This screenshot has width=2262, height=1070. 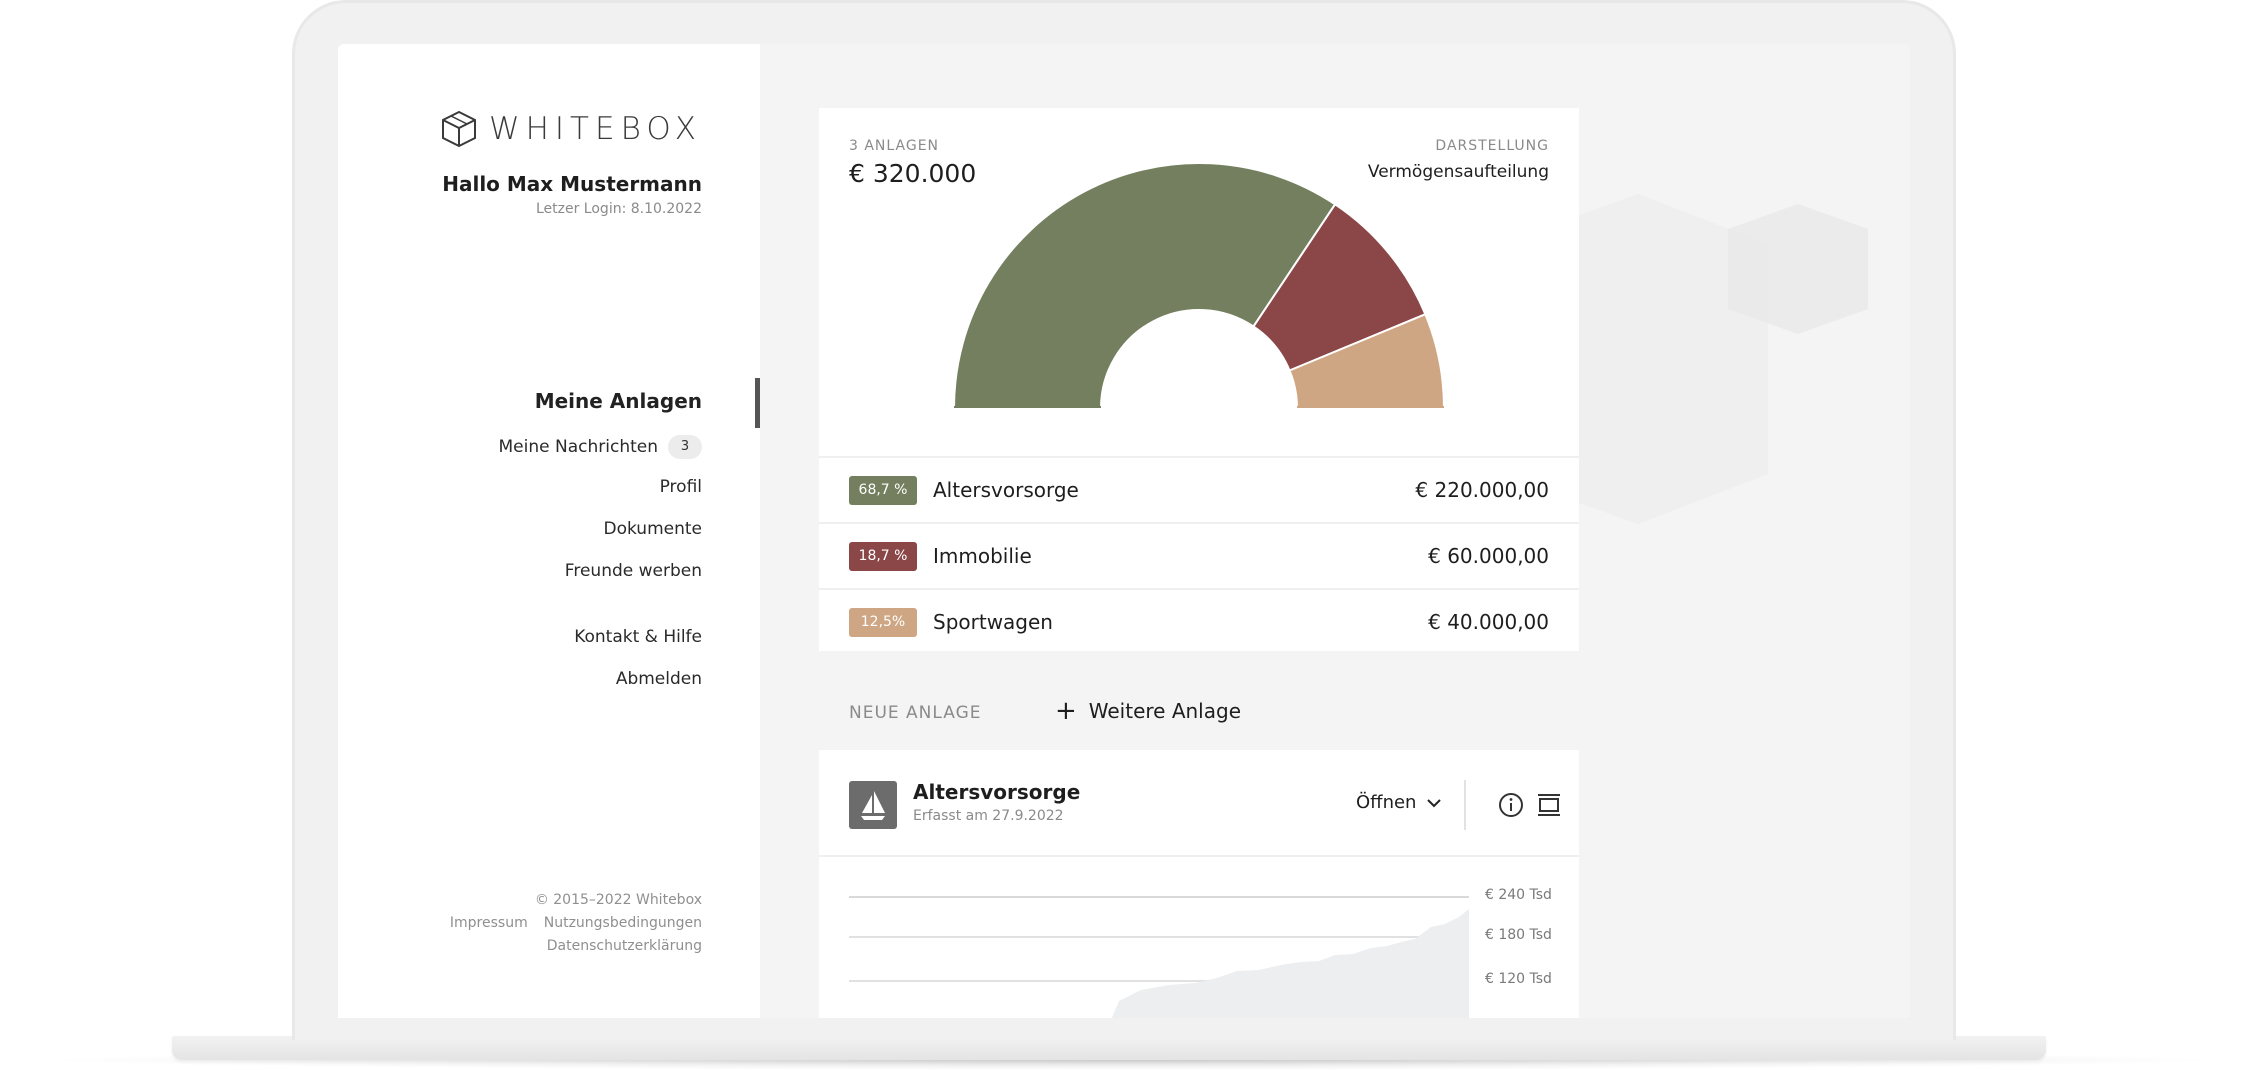 I want to click on privacy-link: Datenschutzerklärung, so click(x=624, y=946).